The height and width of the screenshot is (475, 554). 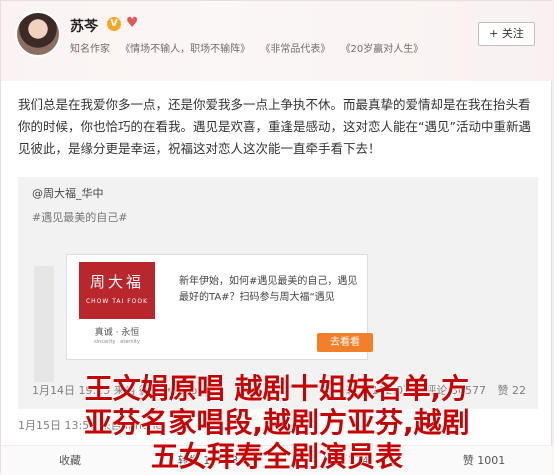 I want to click on ad-button: 去看看, so click(x=345, y=342).